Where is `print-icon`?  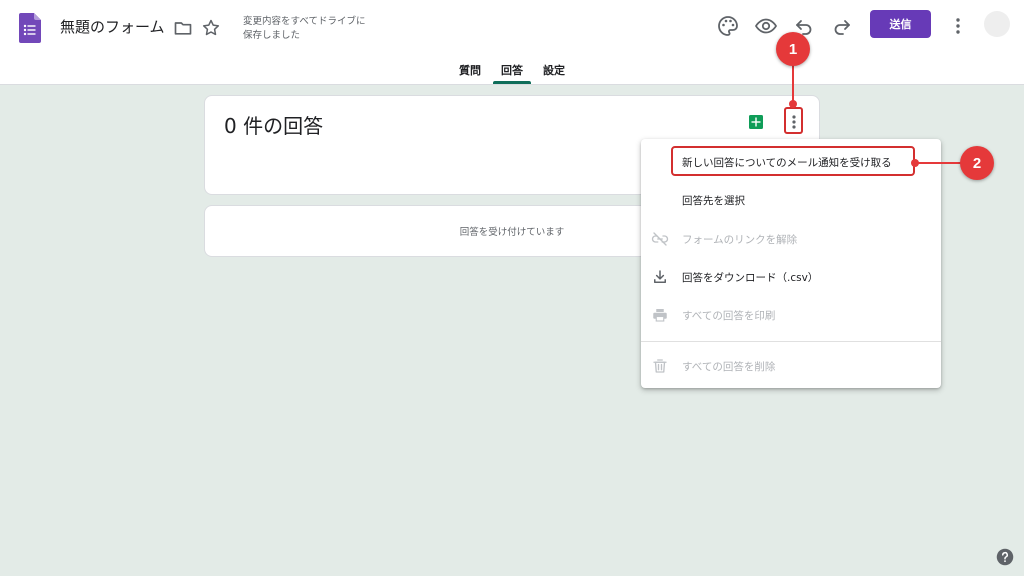
print-icon is located at coordinates (660, 315).